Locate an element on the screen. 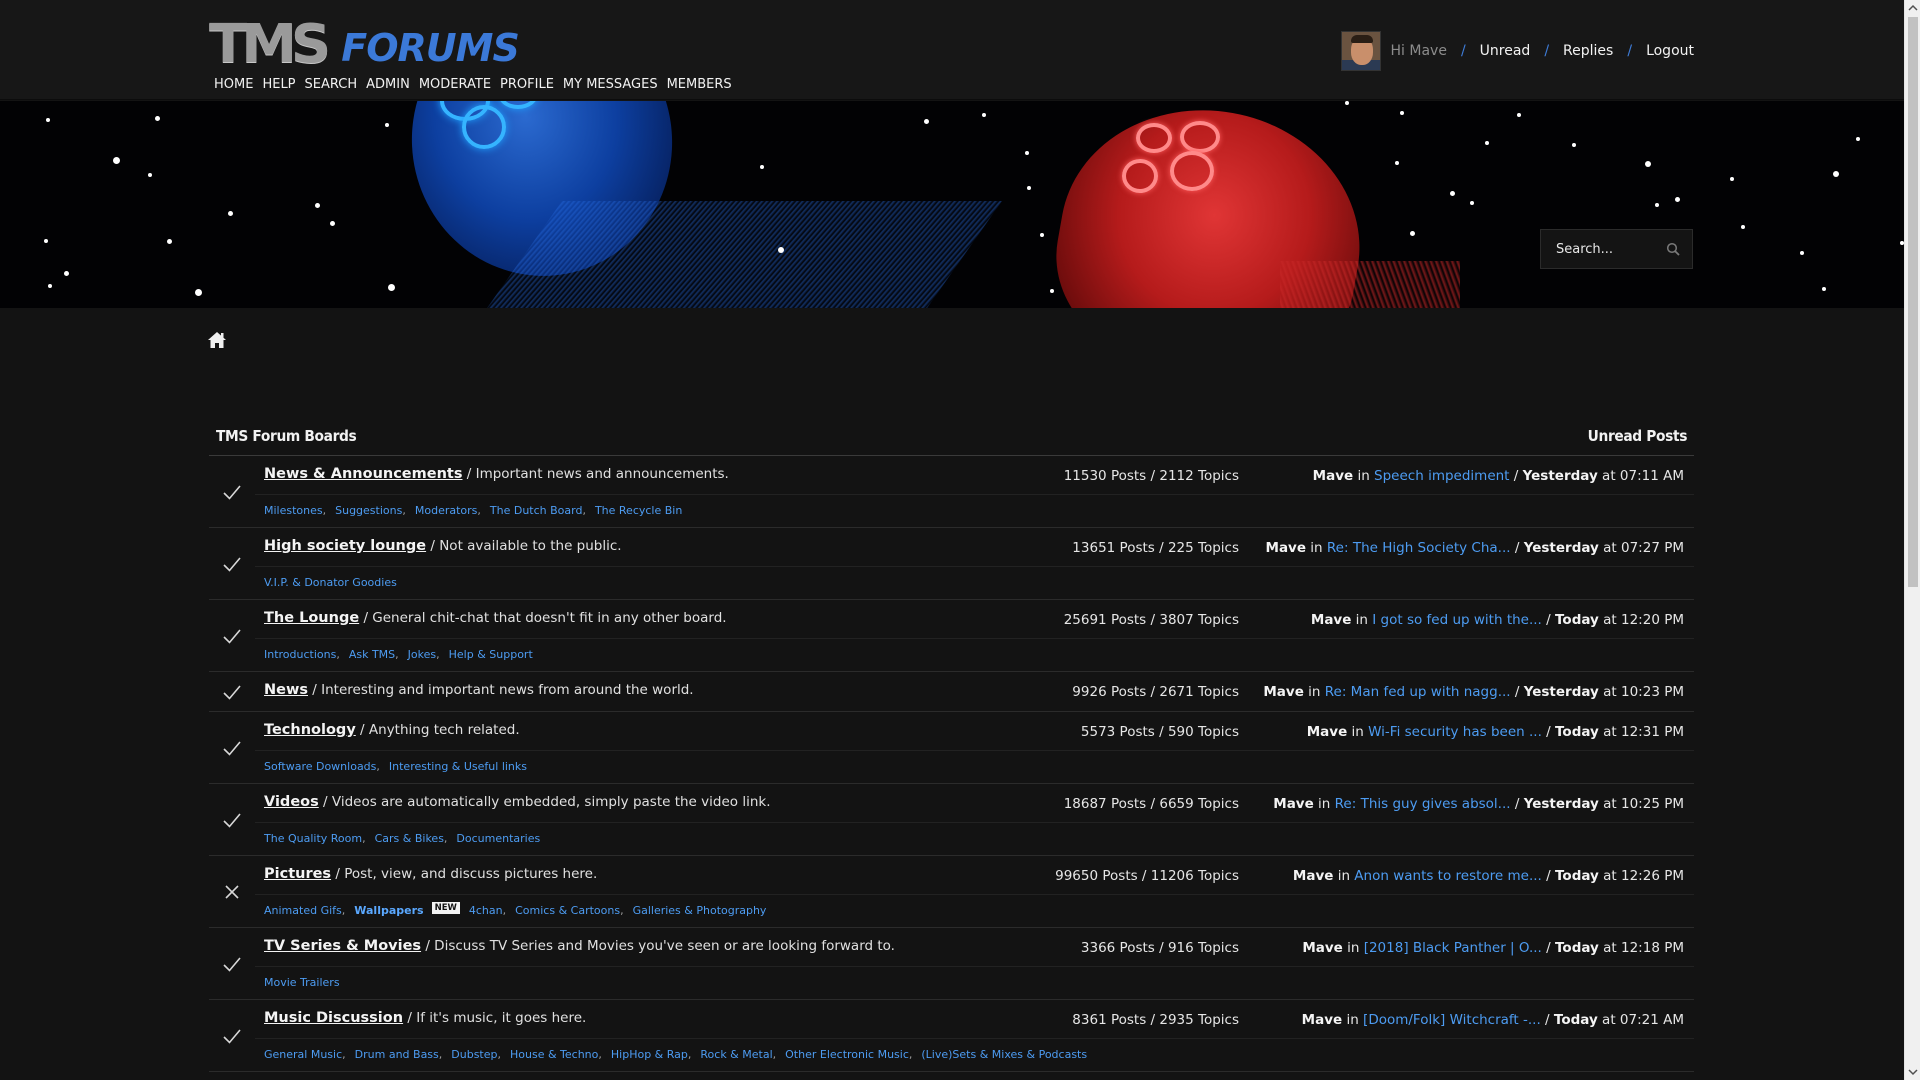 The height and width of the screenshot is (1080, 1920). search-icon is located at coordinates (1673, 249).